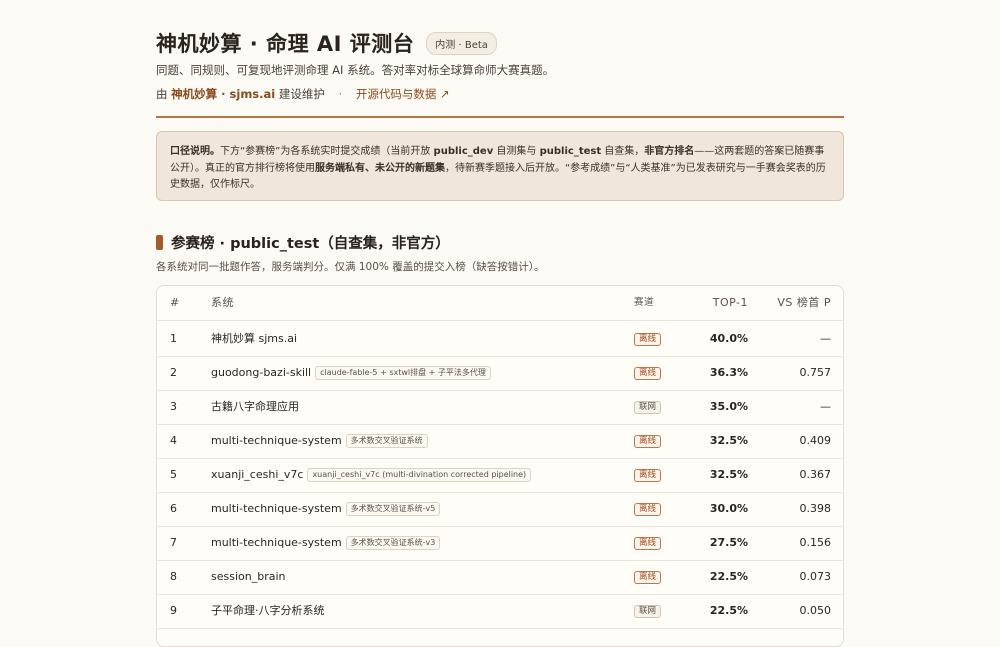 This screenshot has width=1000, height=647. I want to click on header-divider, so click(500, 117).